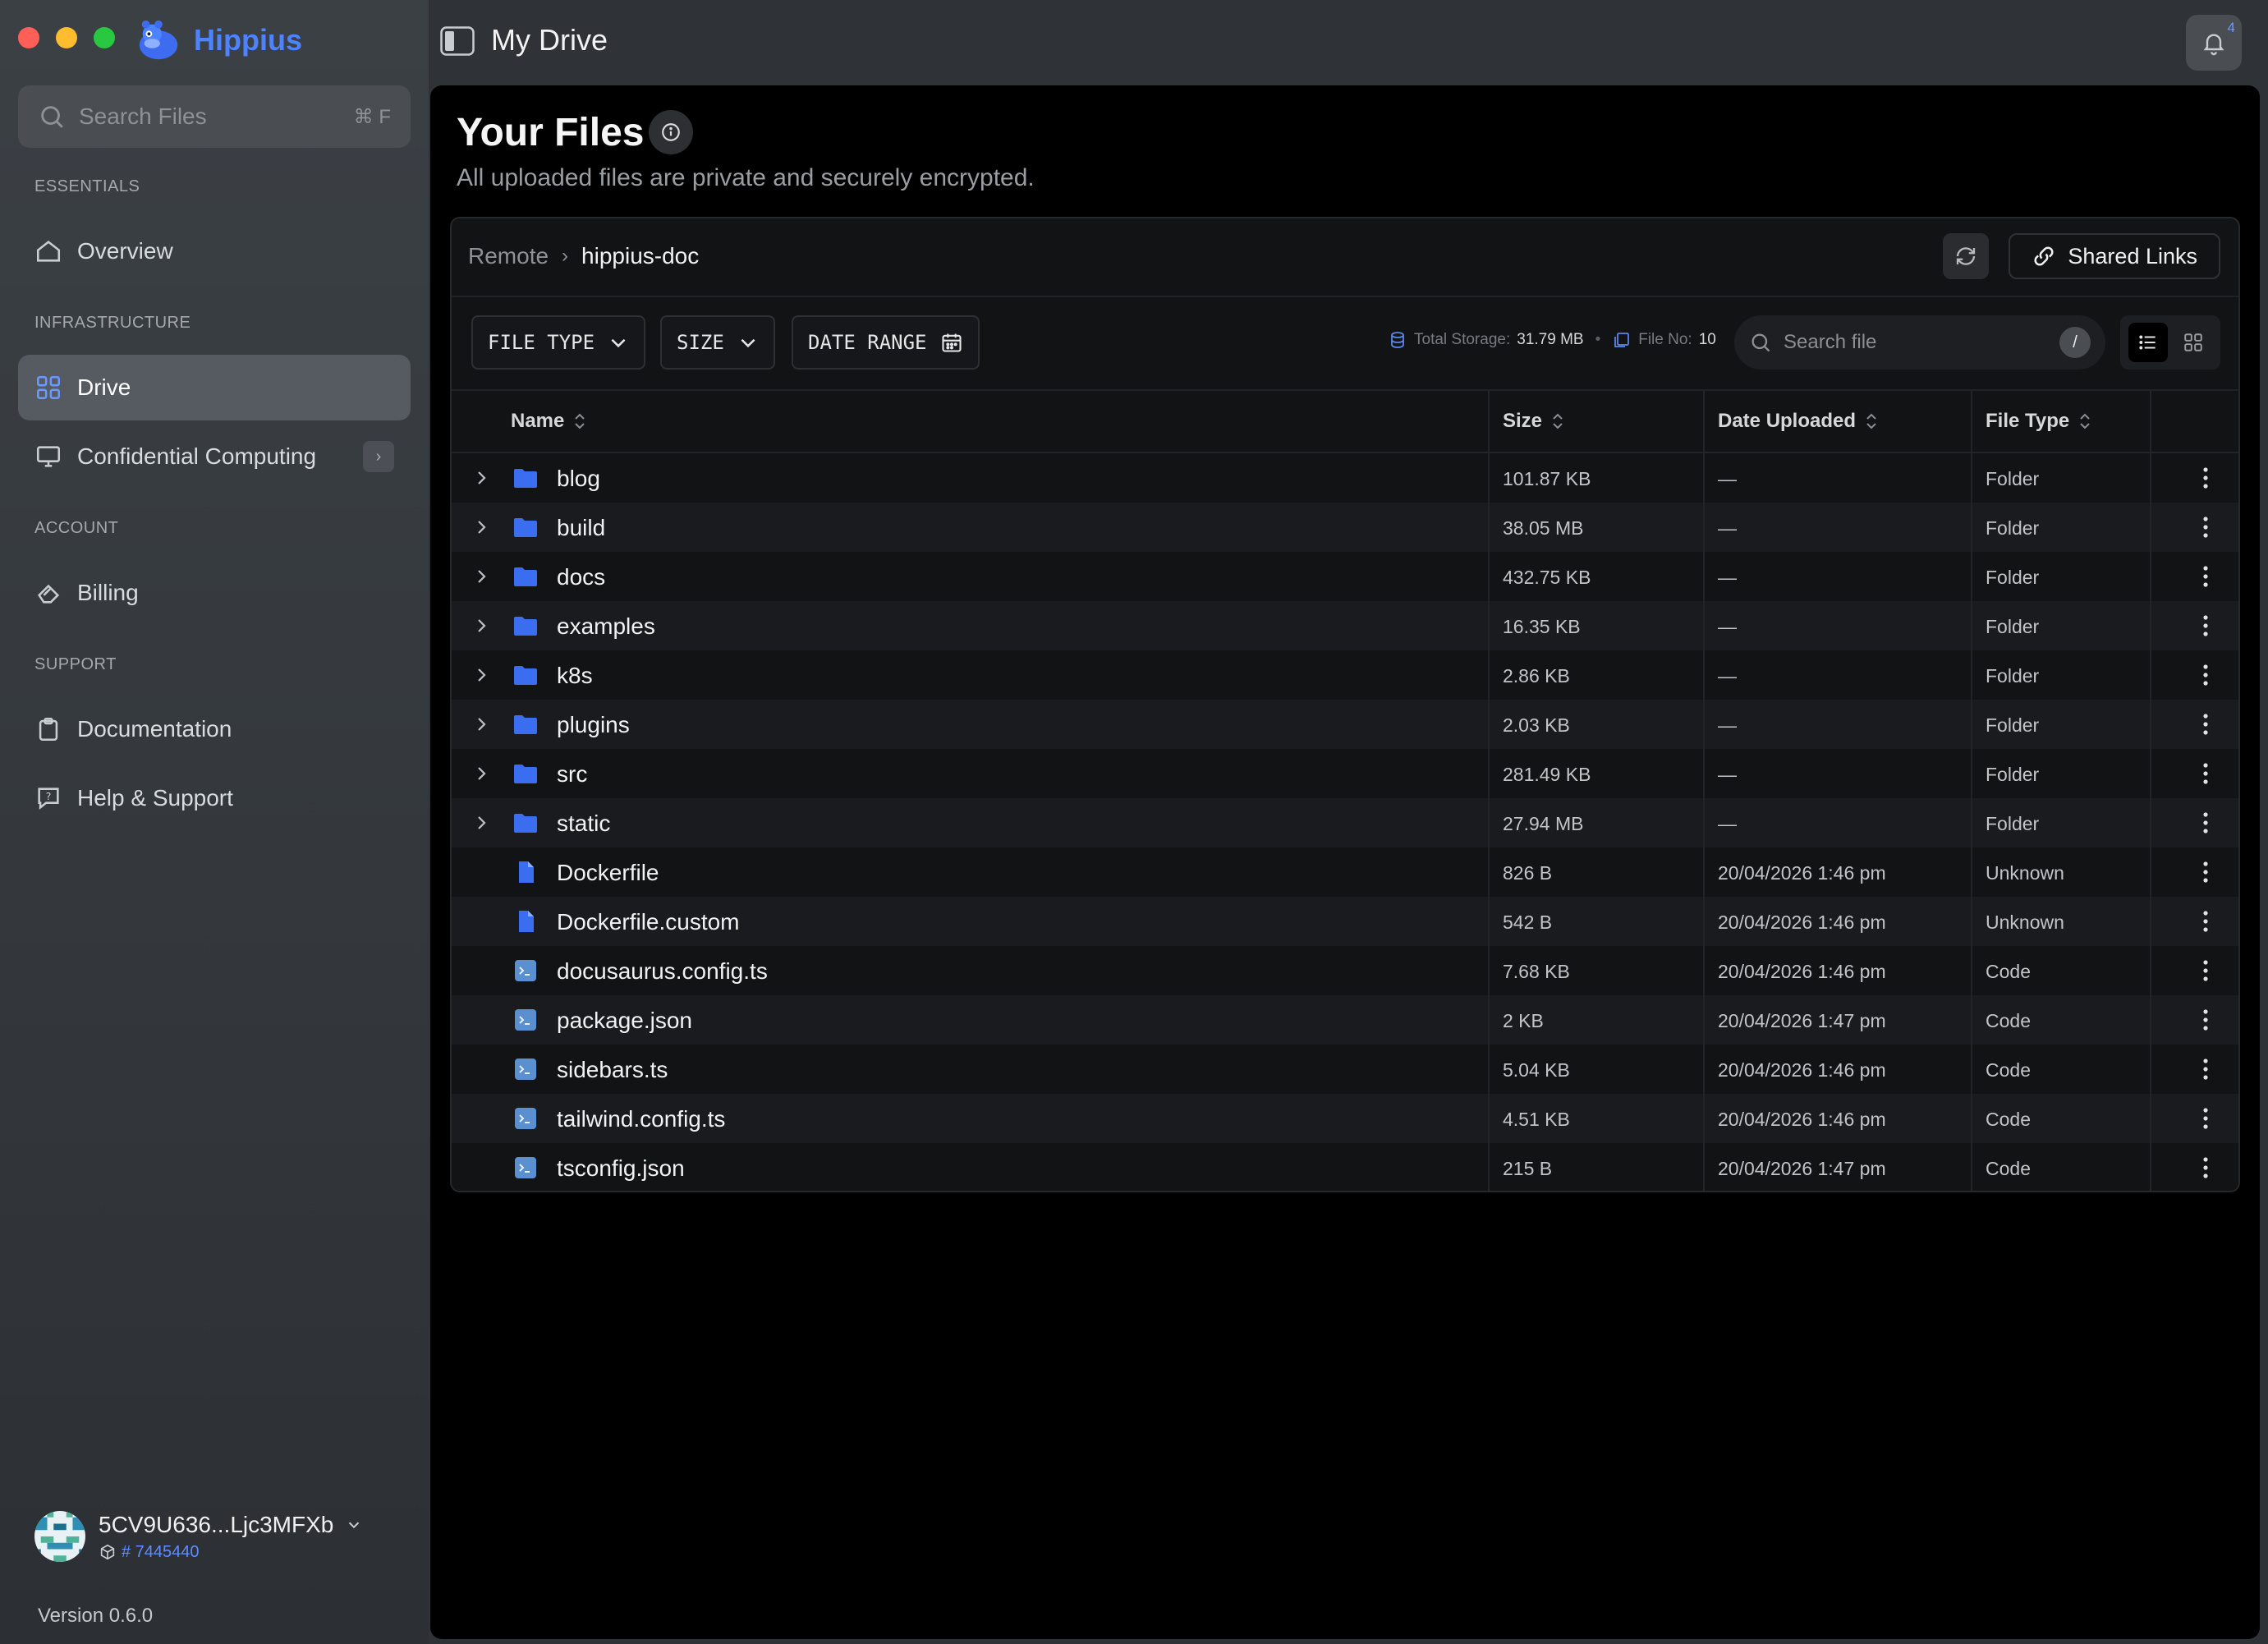 The width and height of the screenshot is (2268, 1644). I want to click on sidebar-item-overview: Overview, so click(215, 251).